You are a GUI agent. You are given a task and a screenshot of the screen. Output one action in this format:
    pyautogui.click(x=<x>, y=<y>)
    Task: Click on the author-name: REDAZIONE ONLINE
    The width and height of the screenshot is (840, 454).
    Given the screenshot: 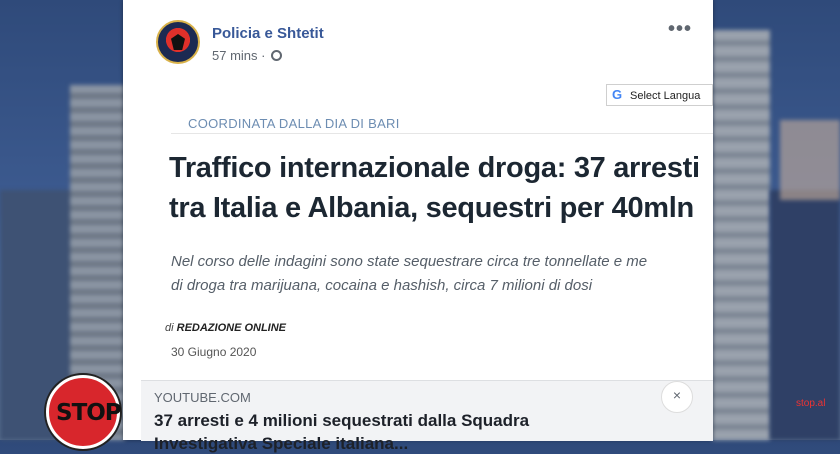 What is the action you would take?
    pyautogui.click(x=231, y=328)
    